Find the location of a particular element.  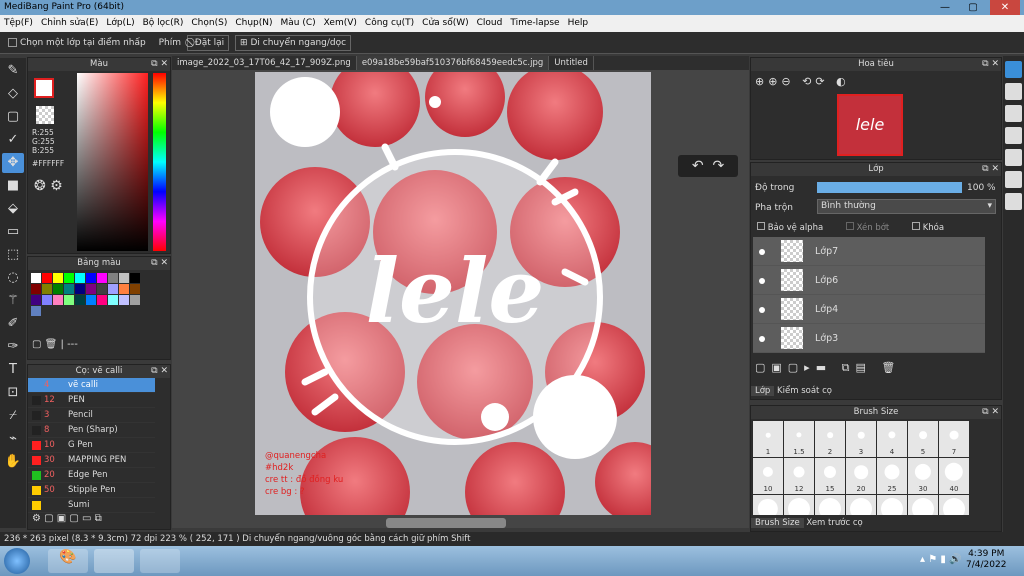

menu-item: Công cụ(T) is located at coordinates (389, 23).